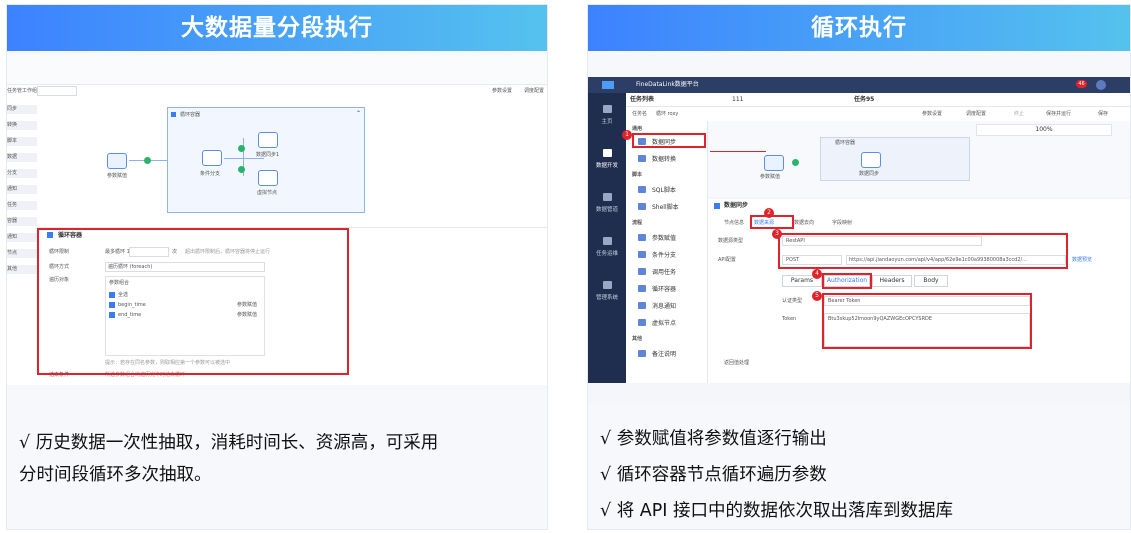 The width and height of the screenshot is (1131, 533). What do you see at coordinates (670, 305) in the screenshot?
I see `comp-notify: 消息通知` at bounding box center [670, 305].